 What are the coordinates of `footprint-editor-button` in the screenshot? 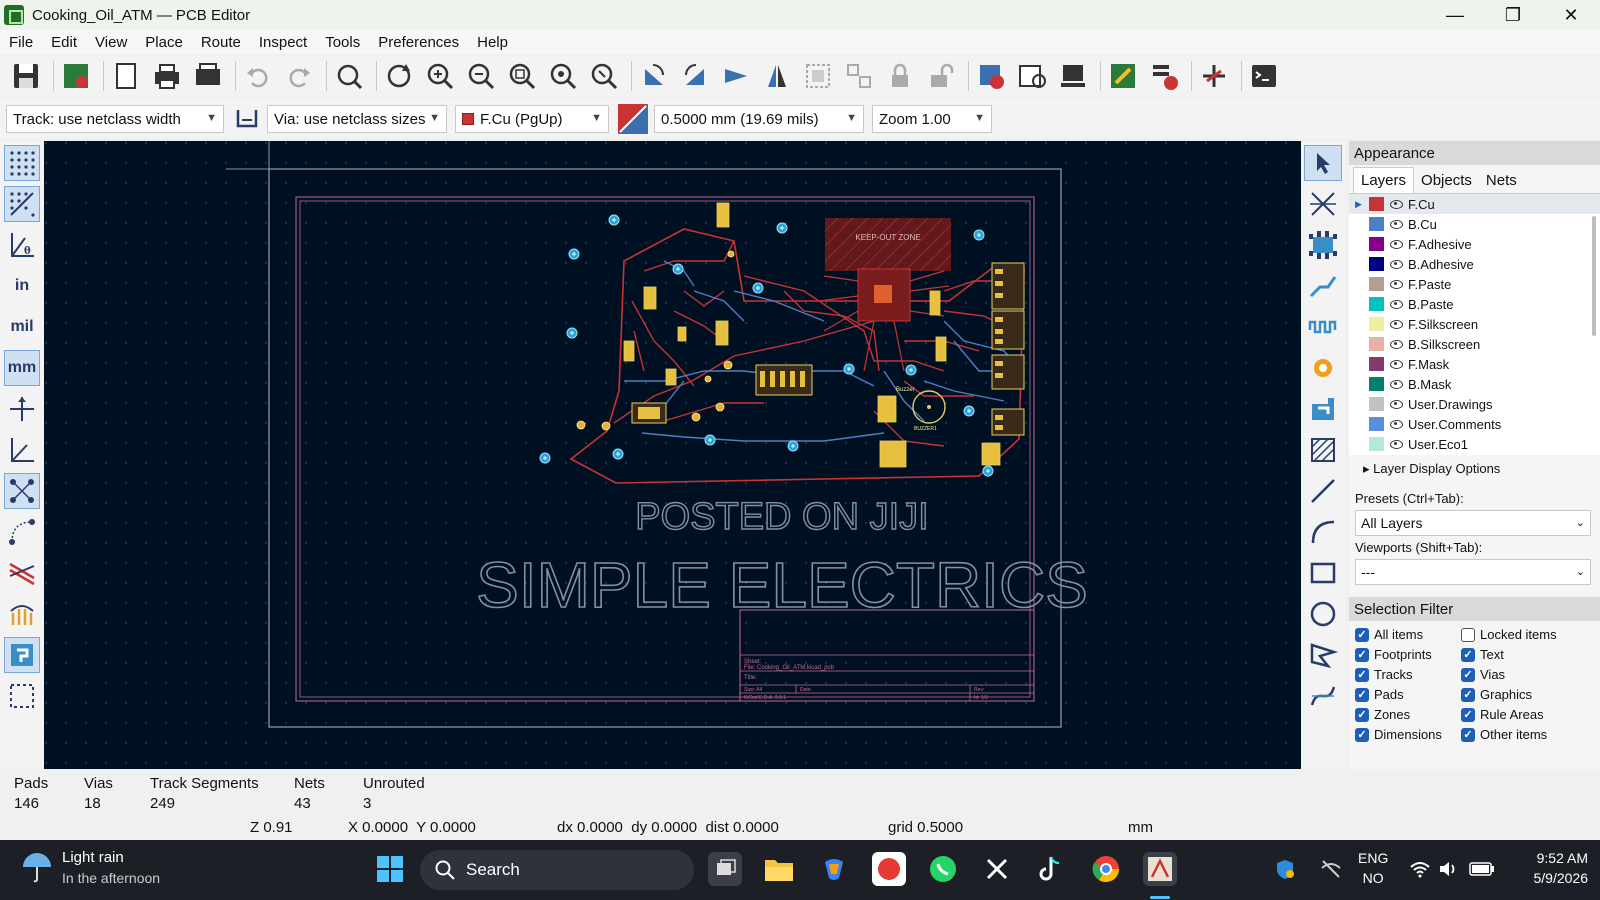 It's located at (1073, 76).